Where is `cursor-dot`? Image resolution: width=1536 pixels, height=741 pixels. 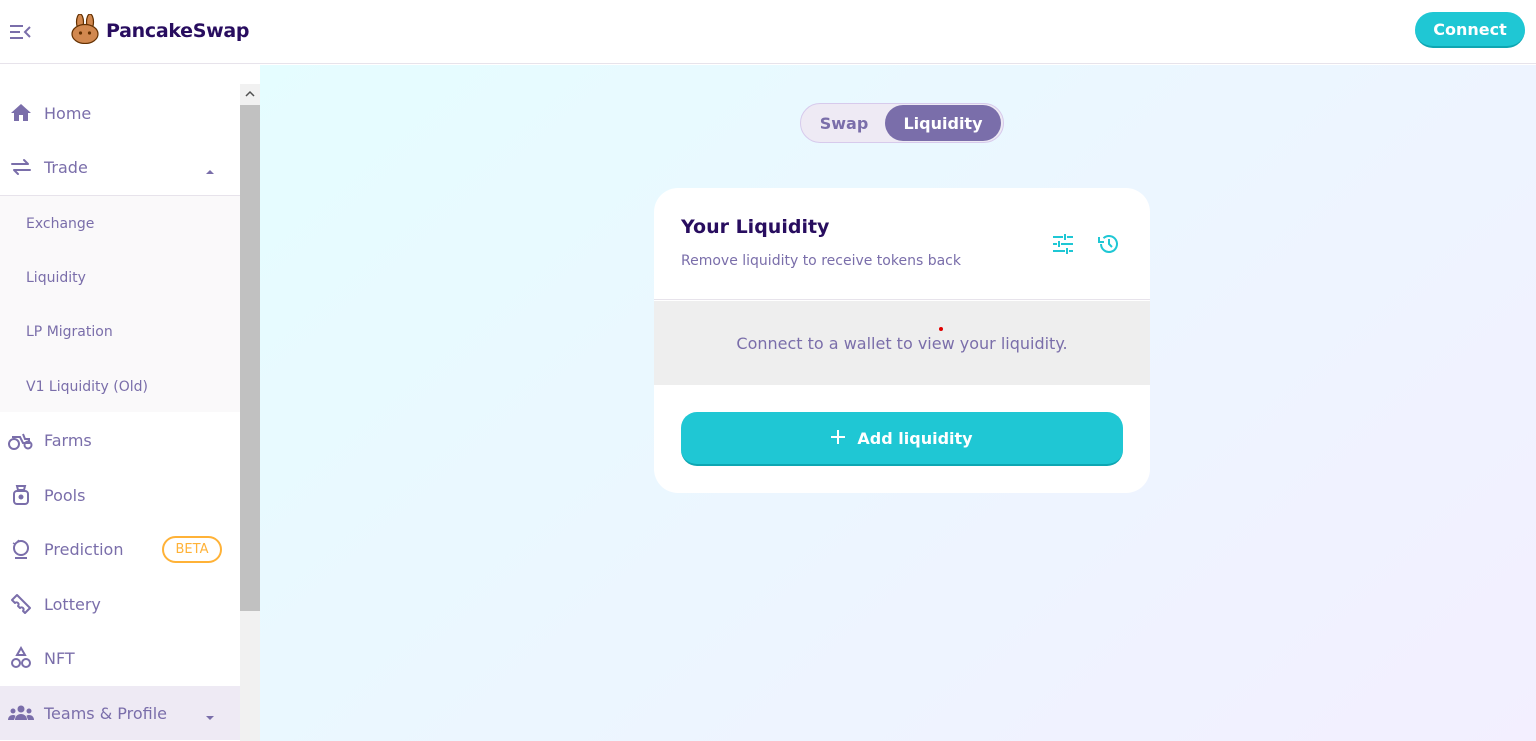
cursor-dot is located at coordinates (941, 329).